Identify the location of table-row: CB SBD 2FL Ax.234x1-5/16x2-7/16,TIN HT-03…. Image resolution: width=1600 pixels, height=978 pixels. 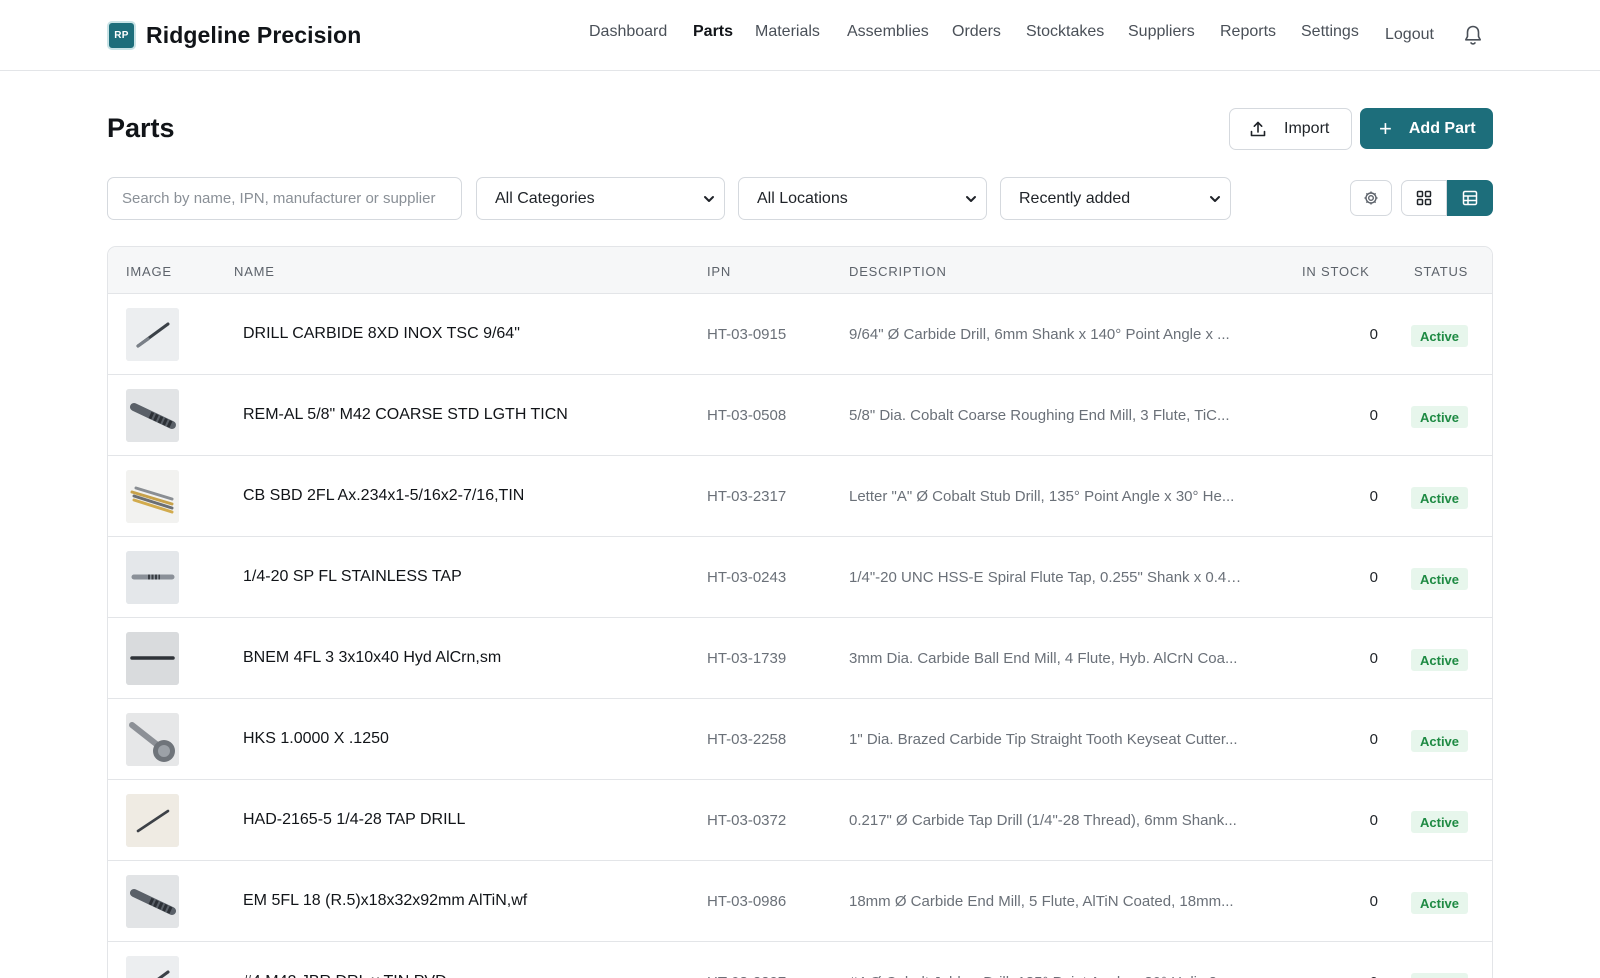
(800, 495).